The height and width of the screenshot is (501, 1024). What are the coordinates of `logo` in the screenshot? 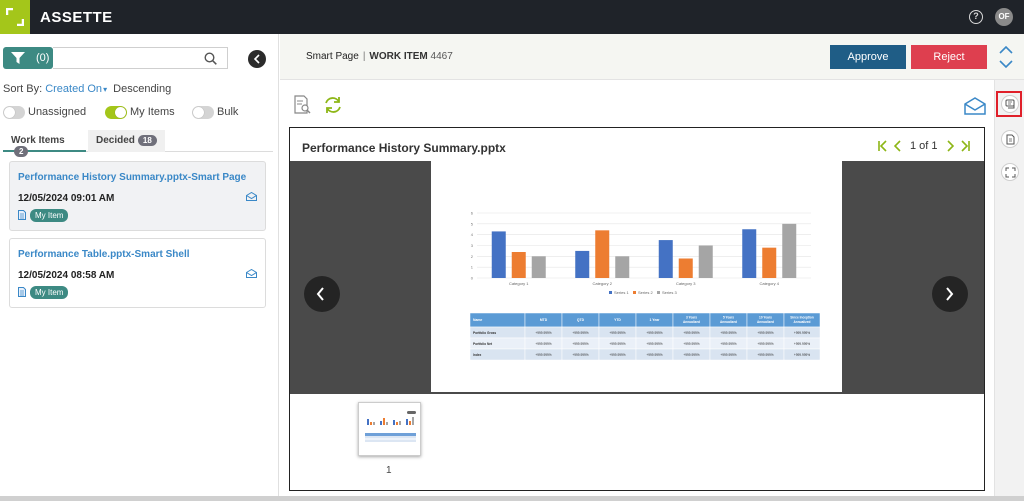 It's located at (15, 17).